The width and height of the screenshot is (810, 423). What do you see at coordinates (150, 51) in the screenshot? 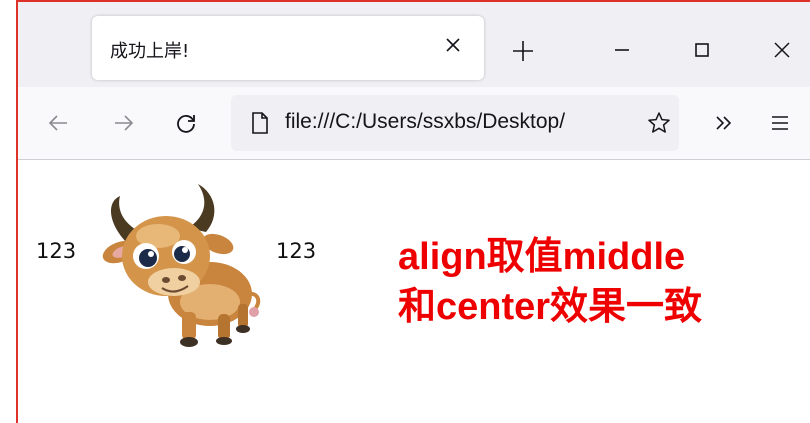
I see `tab-title: 成功上岸!` at bounding box center [150, 51].